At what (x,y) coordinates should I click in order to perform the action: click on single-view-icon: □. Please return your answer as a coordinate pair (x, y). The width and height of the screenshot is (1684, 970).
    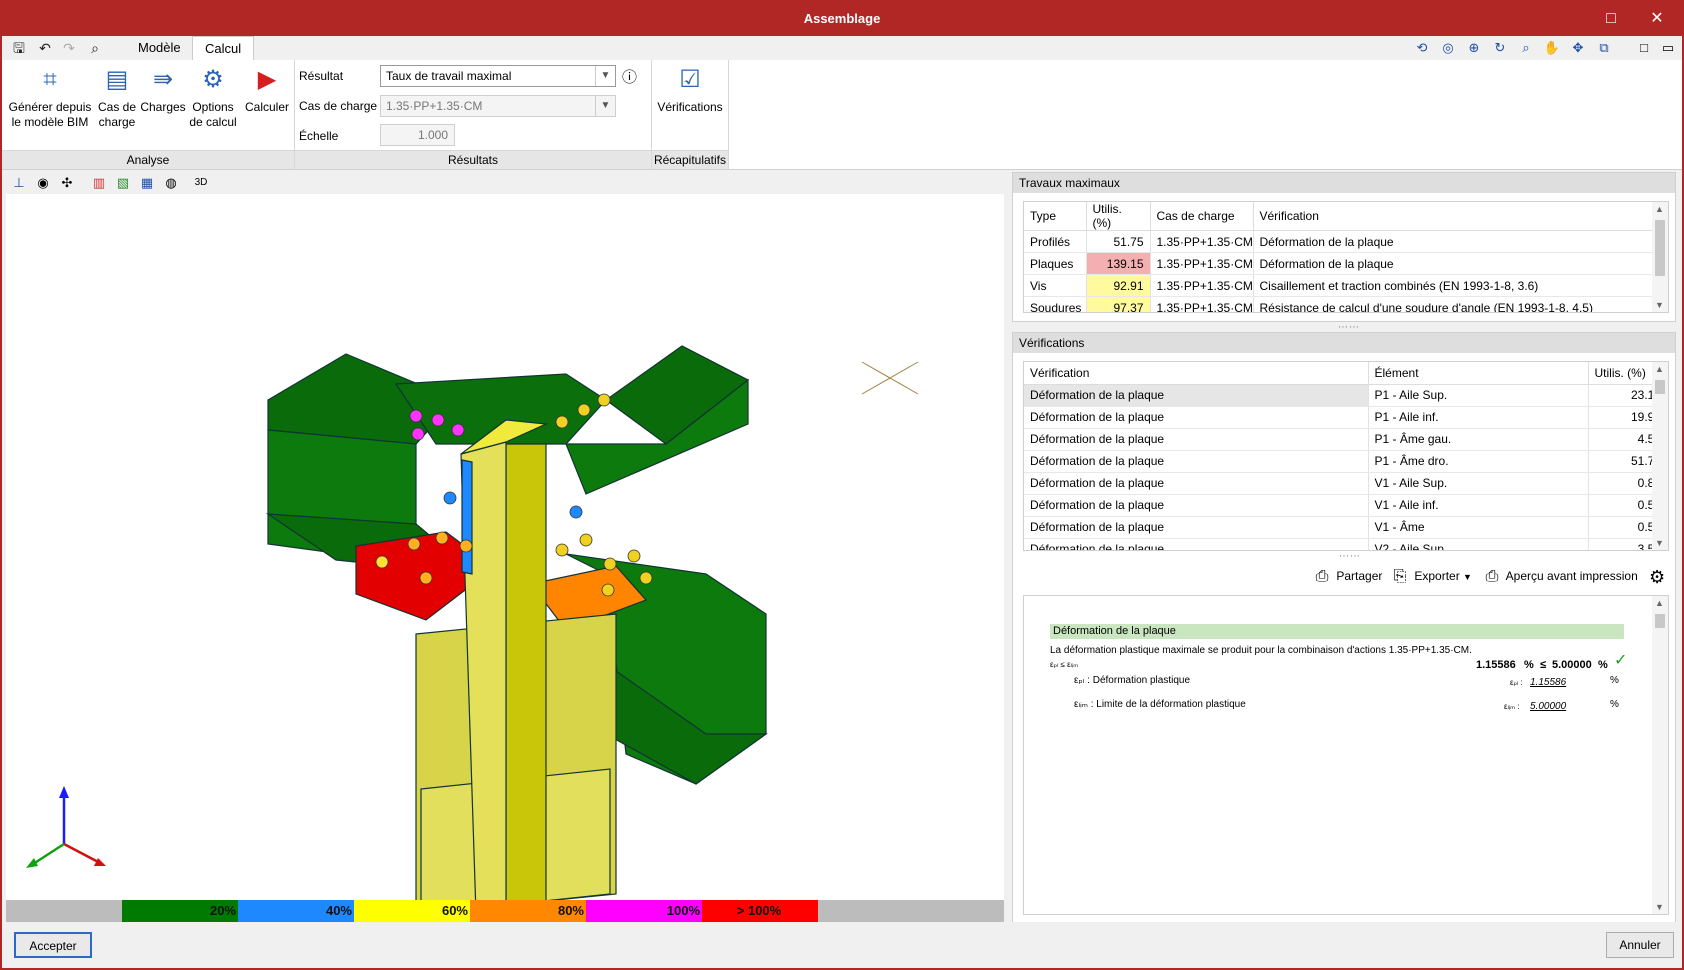
    Looking at the image, I should click on (1644, 48).